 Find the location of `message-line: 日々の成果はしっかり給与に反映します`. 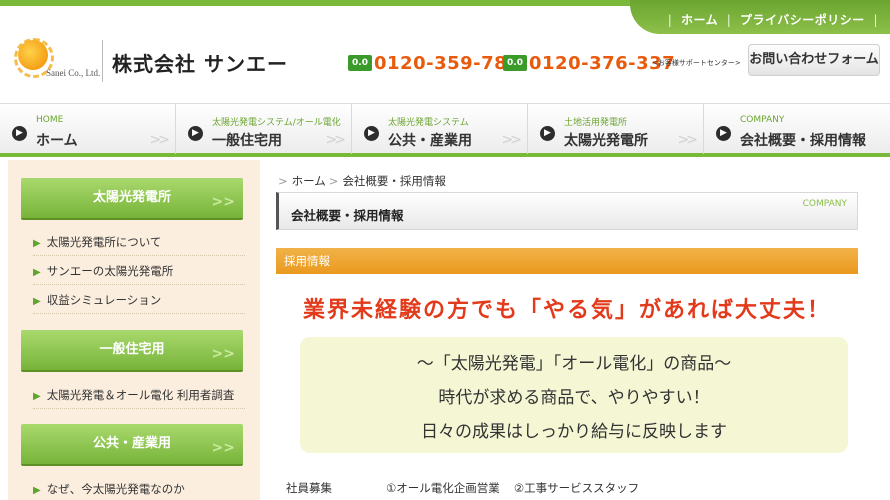

message-line: 日々の成果はしっかり給与に反映します is located at coordinates (574, 432).